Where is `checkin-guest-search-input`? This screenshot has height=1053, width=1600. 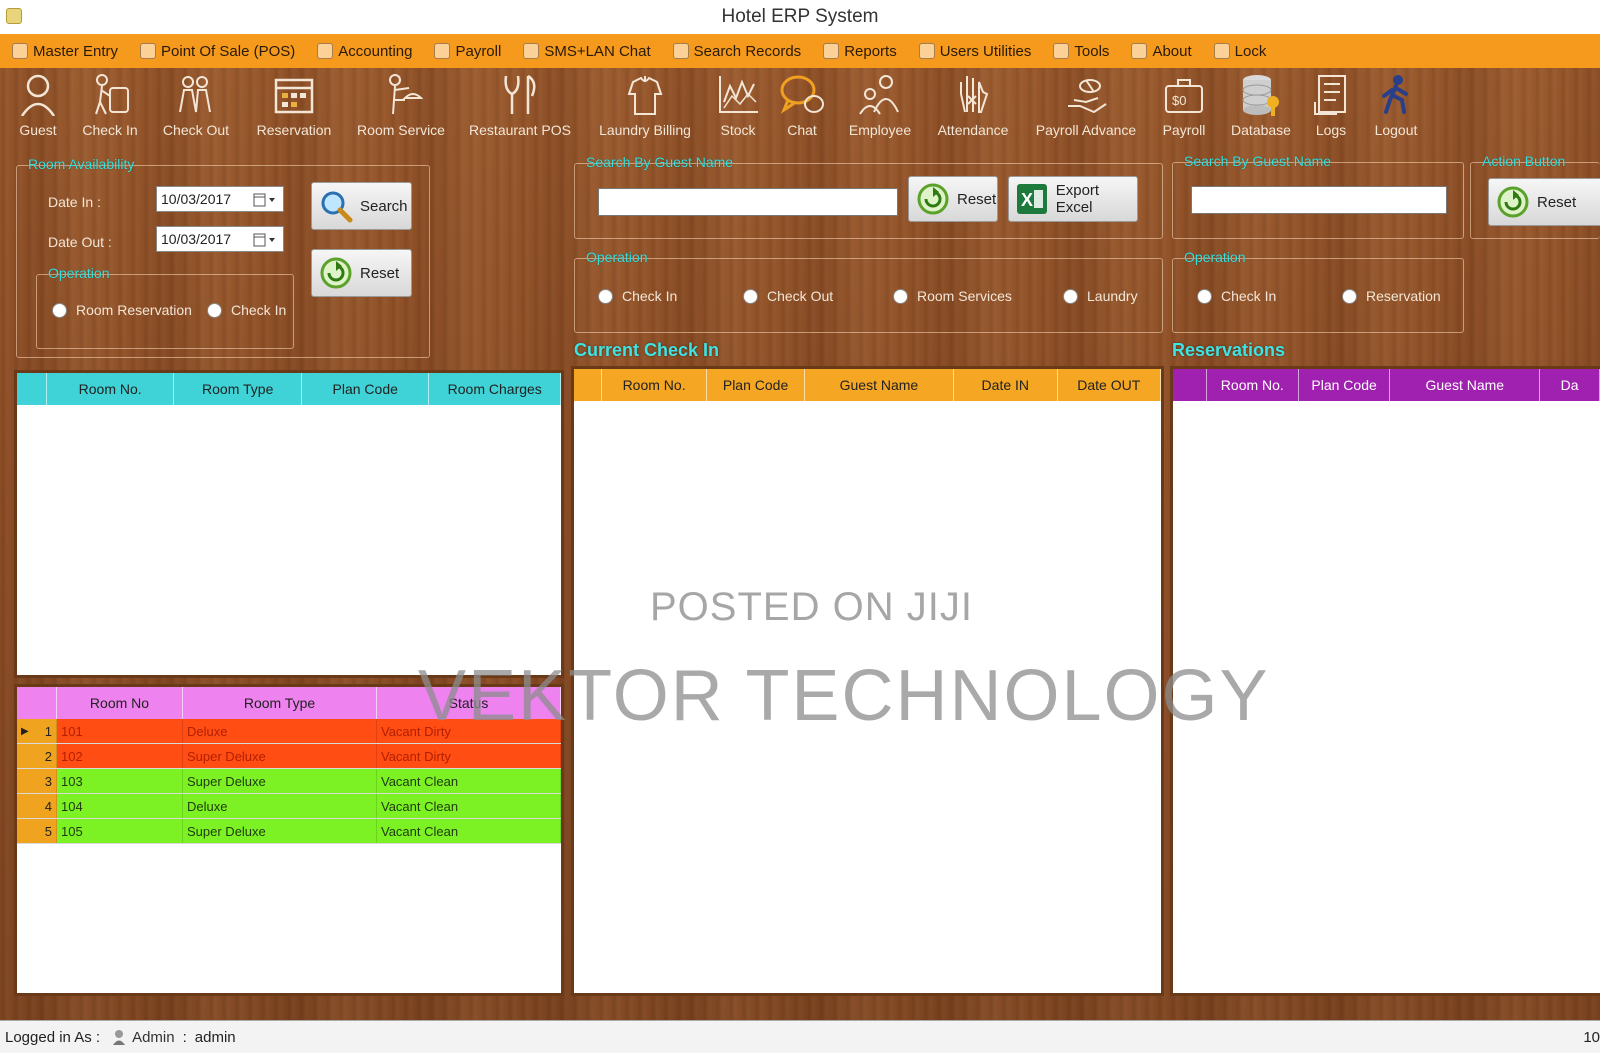 checkin-guest-search-input is located at coordinates (748, 202).